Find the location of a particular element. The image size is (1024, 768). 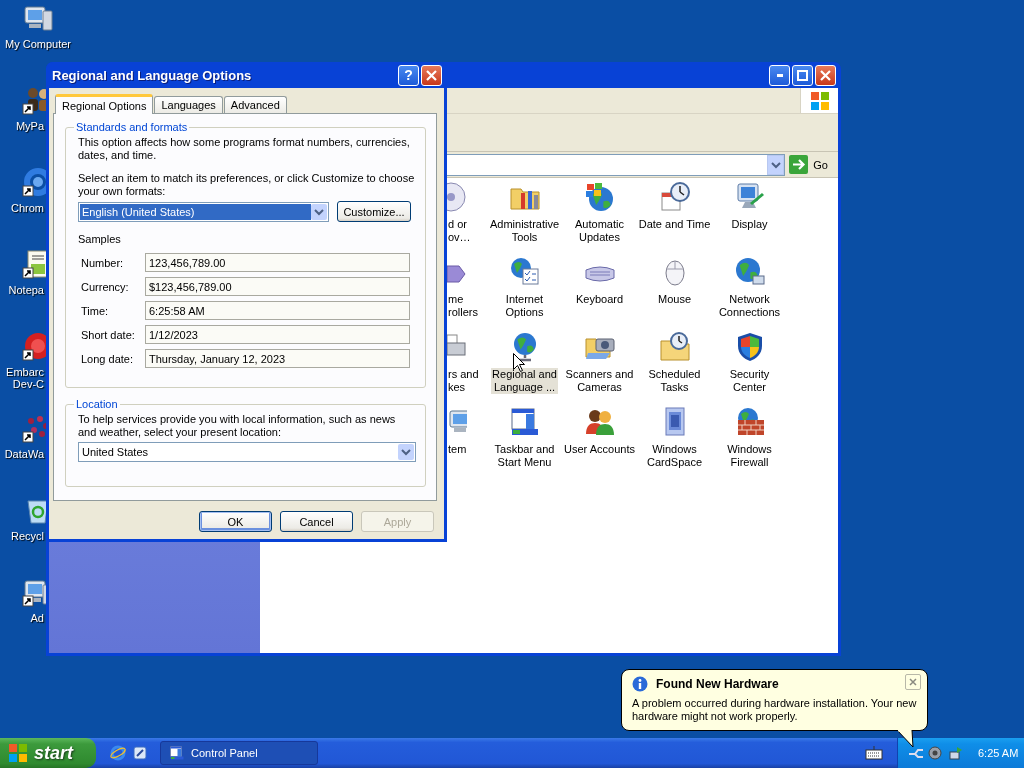

samples-label: Samples is located at coordinates (100, 239).